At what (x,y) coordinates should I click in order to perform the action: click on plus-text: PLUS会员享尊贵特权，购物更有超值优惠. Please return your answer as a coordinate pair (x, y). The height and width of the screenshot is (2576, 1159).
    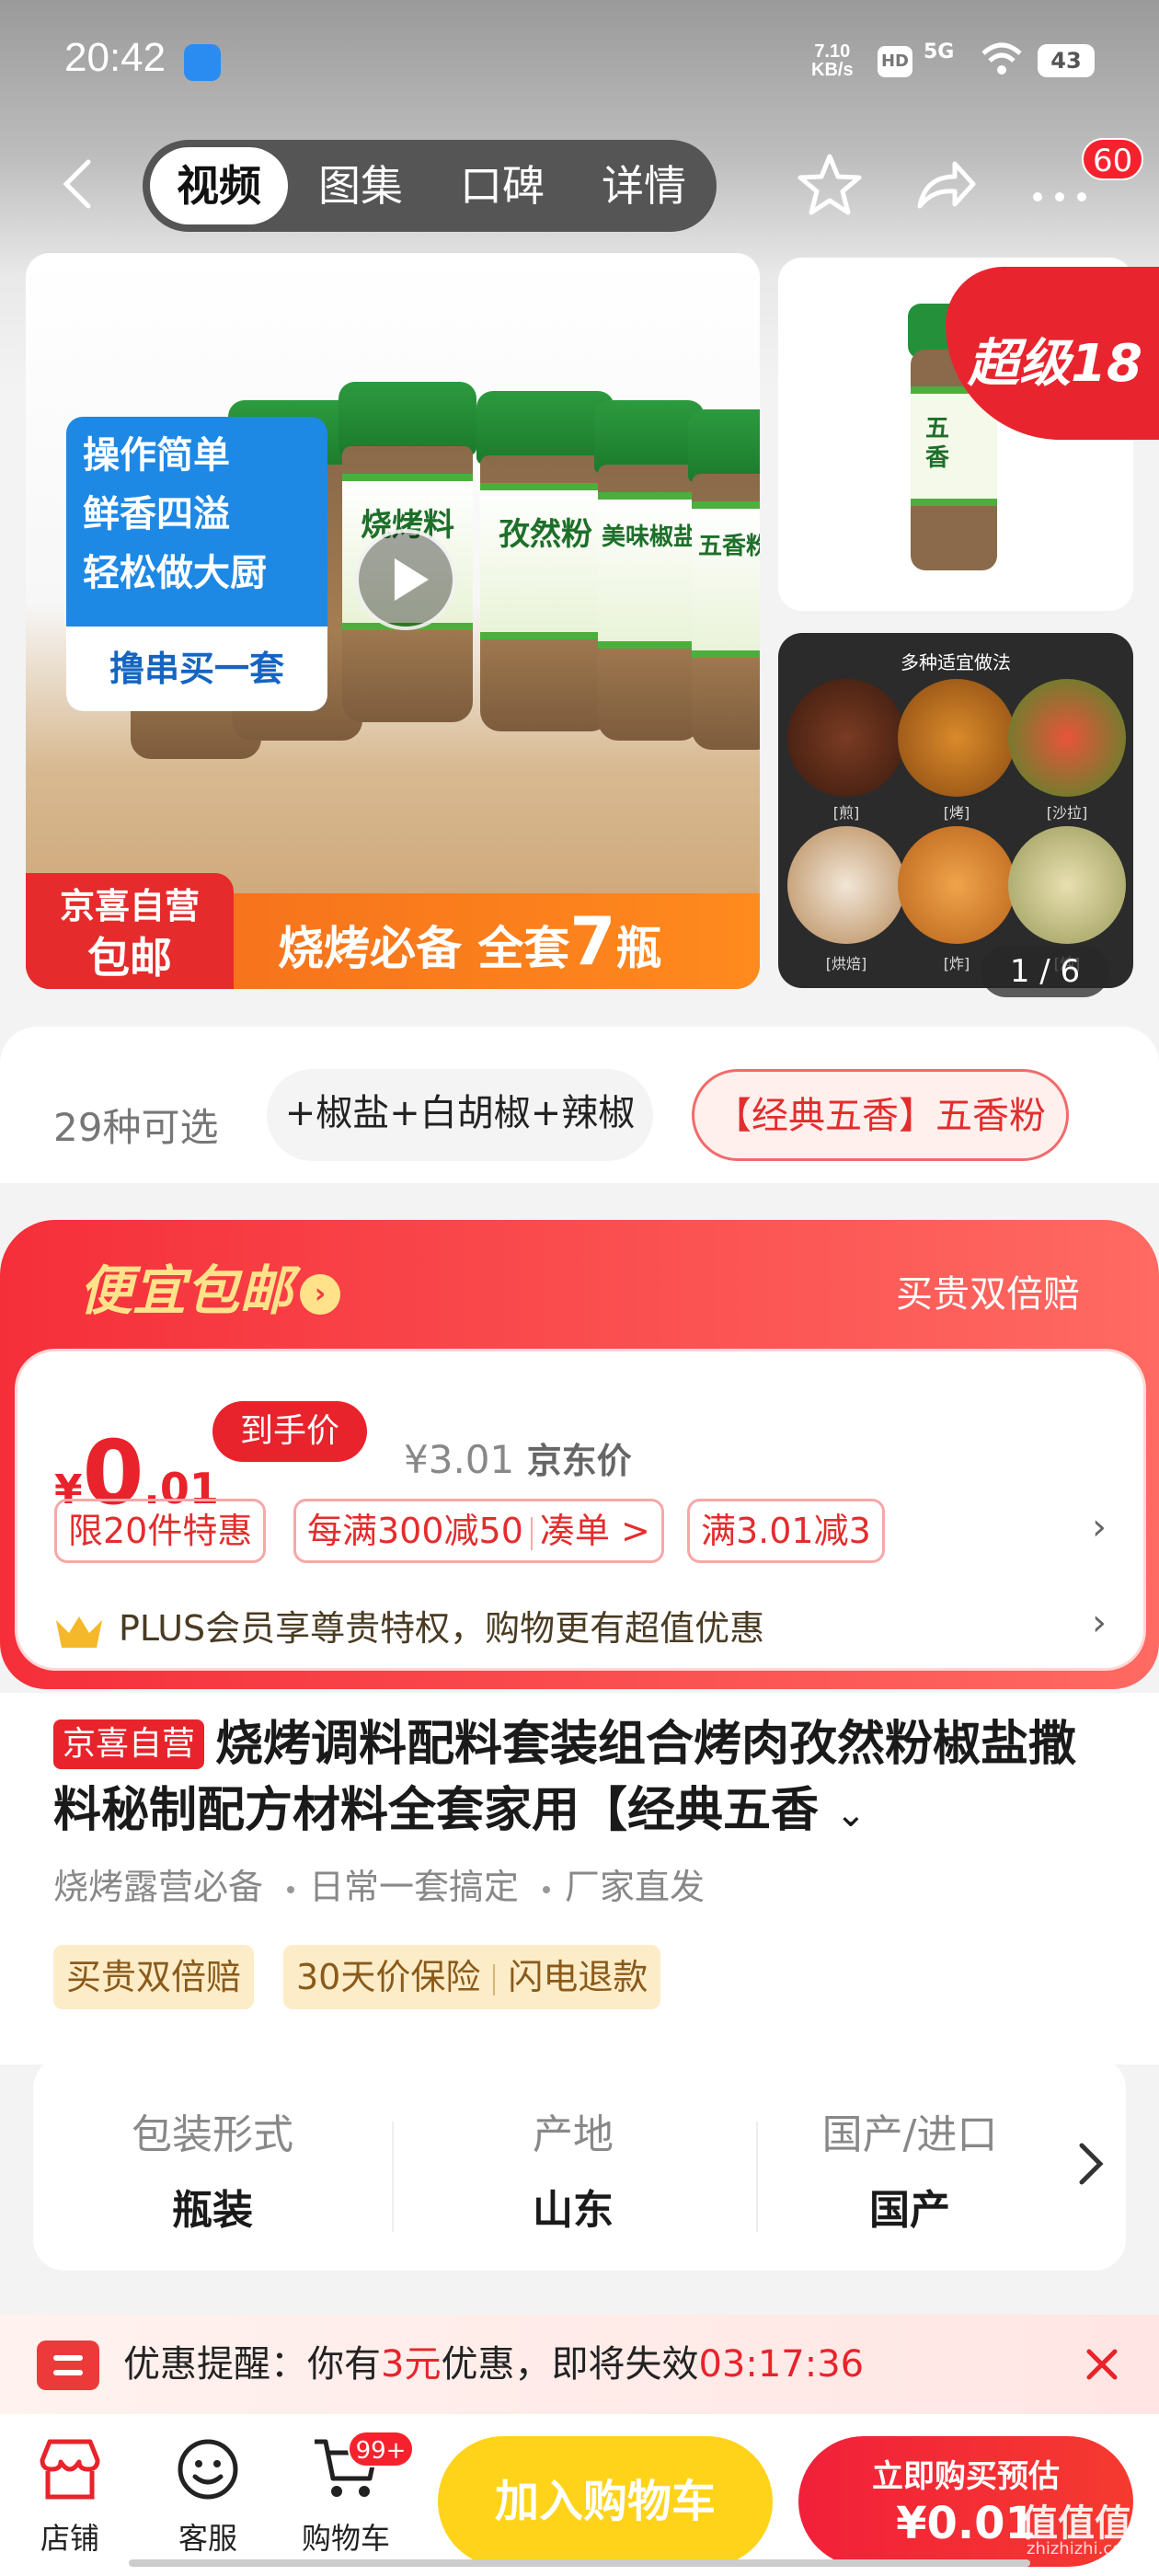
    Looking at the image, I should click on (442, 1628).